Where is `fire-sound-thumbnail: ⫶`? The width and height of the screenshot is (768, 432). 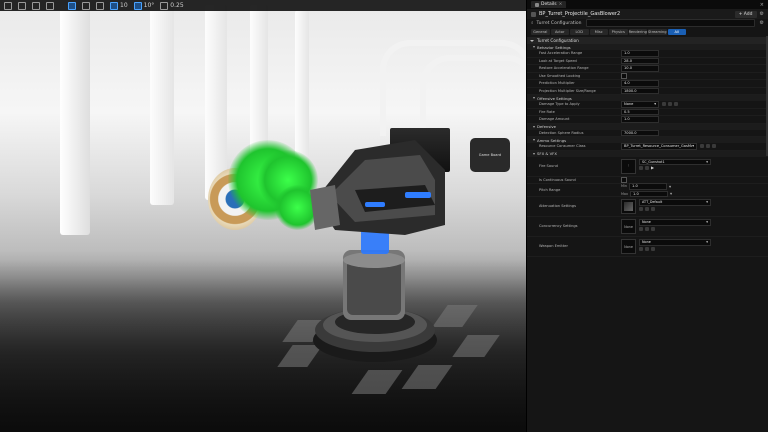
fire-sound-thumbnail: ⫶ is located at coordinates (628, 166).